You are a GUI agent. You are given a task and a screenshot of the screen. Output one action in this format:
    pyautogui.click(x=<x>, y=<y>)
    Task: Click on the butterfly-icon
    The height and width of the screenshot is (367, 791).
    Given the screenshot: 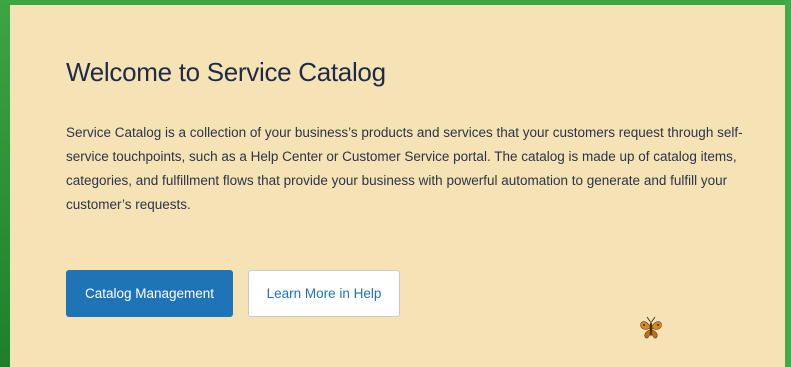 What is the action you would take?
    pyautogui.click(x=651, y=327)
    